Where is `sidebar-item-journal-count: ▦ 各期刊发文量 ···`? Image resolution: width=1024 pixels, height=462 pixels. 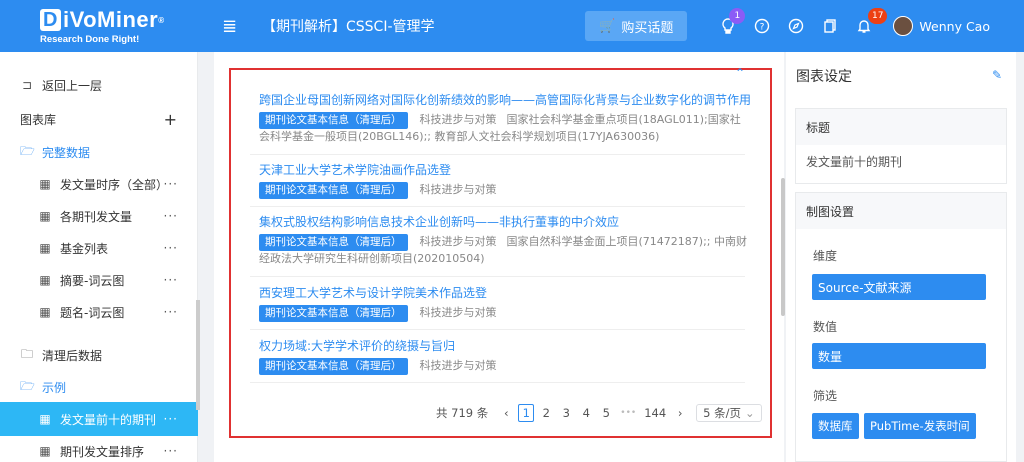
sidebar-item-journal-count: ▦ 各期刊发文量 ··· is located at coordinates (99, 216).